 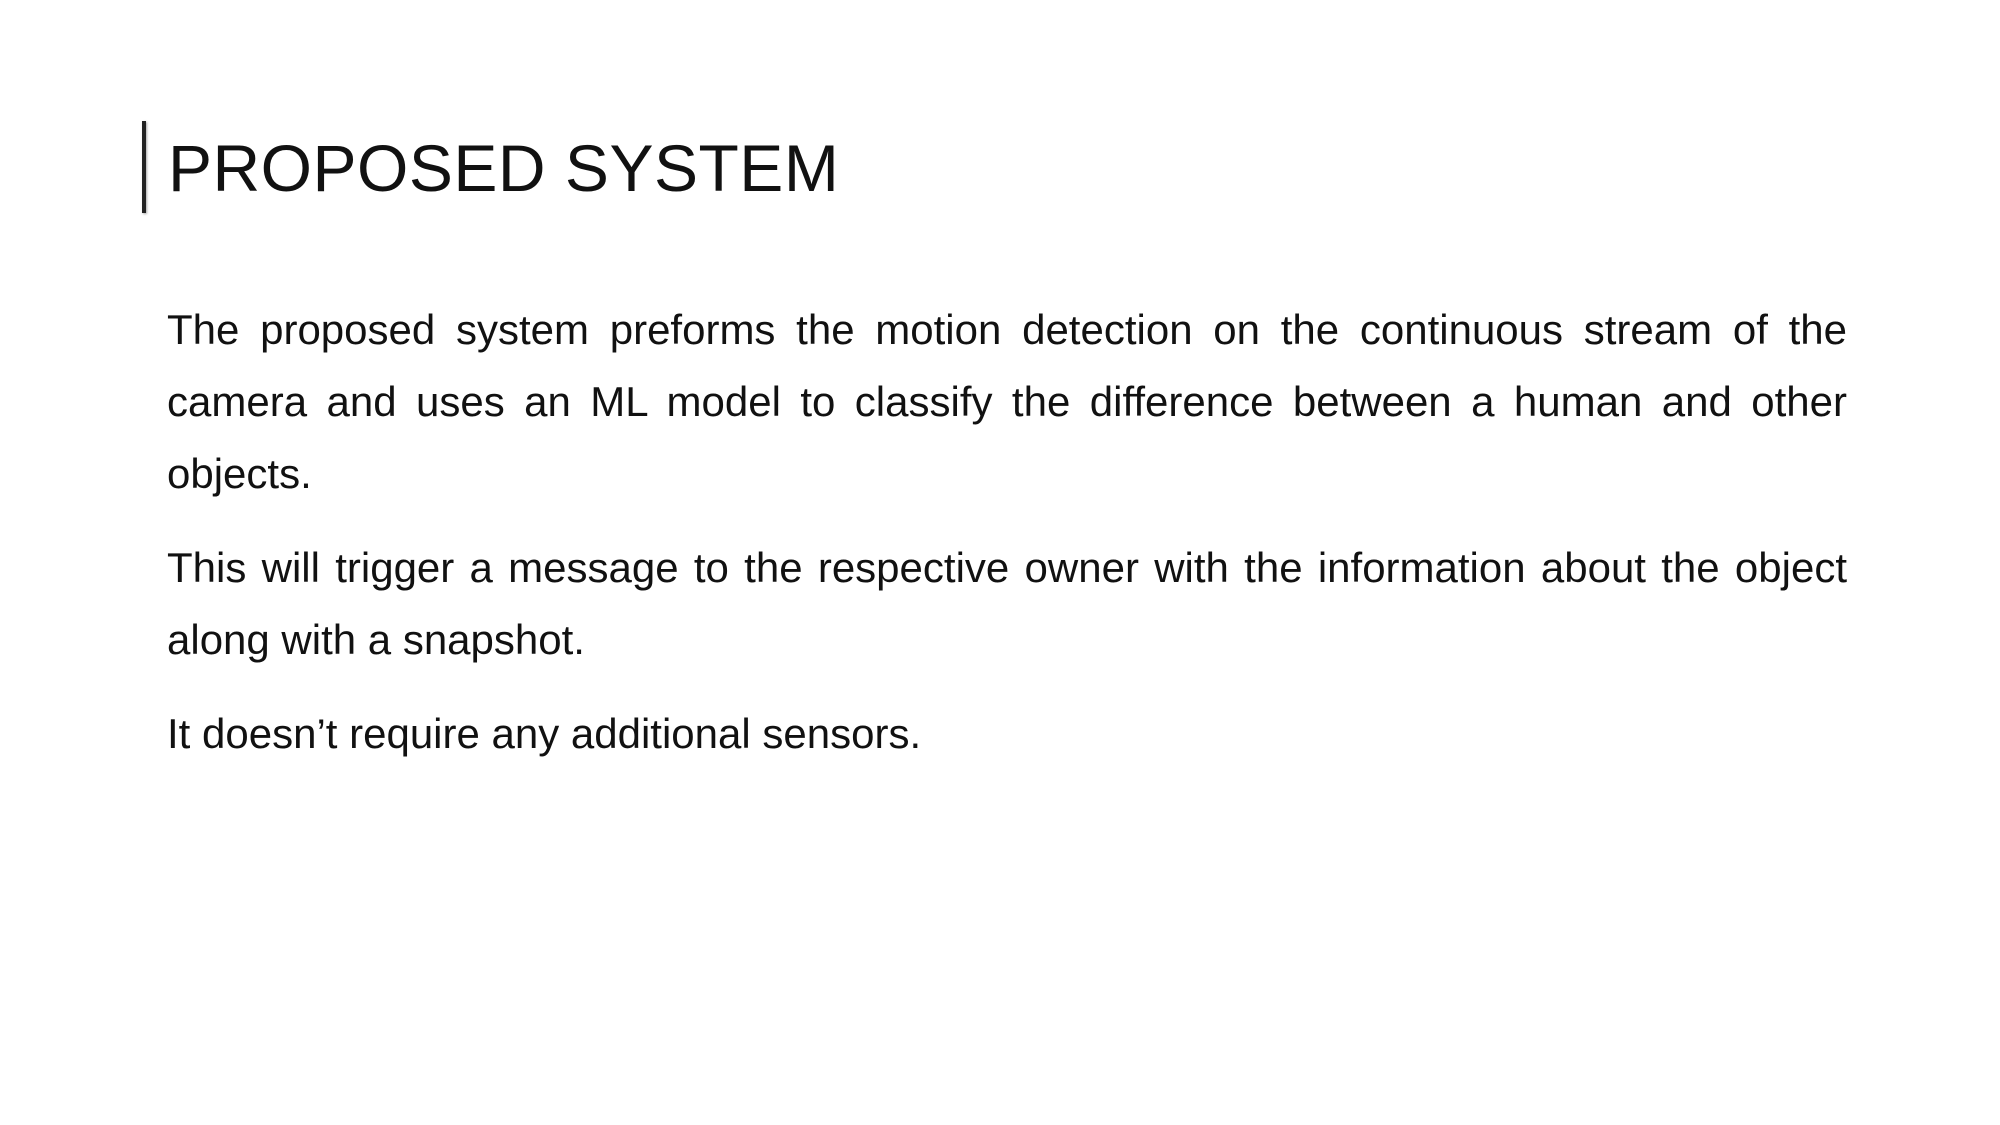 What do you see at coordinates (504, 168) in the screenshot?
I see `slide-title: PROPOSED SYSTEM` at bounding box center [504, 168].